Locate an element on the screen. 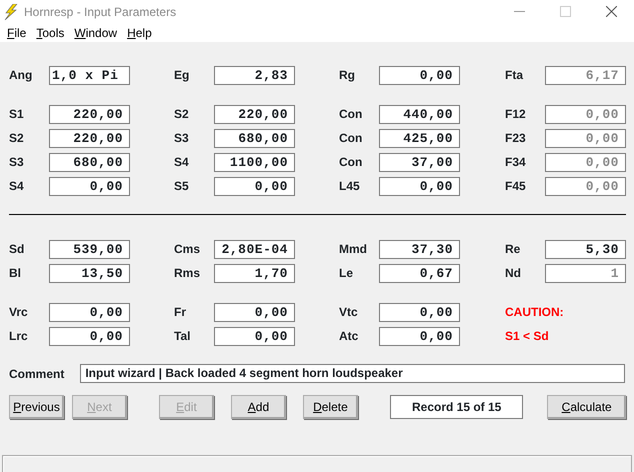 The height and width of the screenshot is (472, 634). field-label: Cms is located at coordinates (188, 249).